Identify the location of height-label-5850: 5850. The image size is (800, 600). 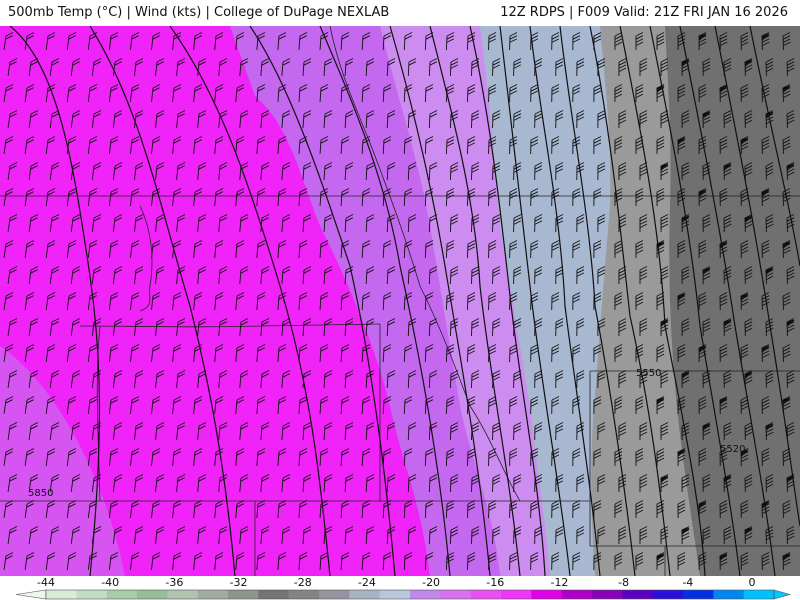
(40, 493).